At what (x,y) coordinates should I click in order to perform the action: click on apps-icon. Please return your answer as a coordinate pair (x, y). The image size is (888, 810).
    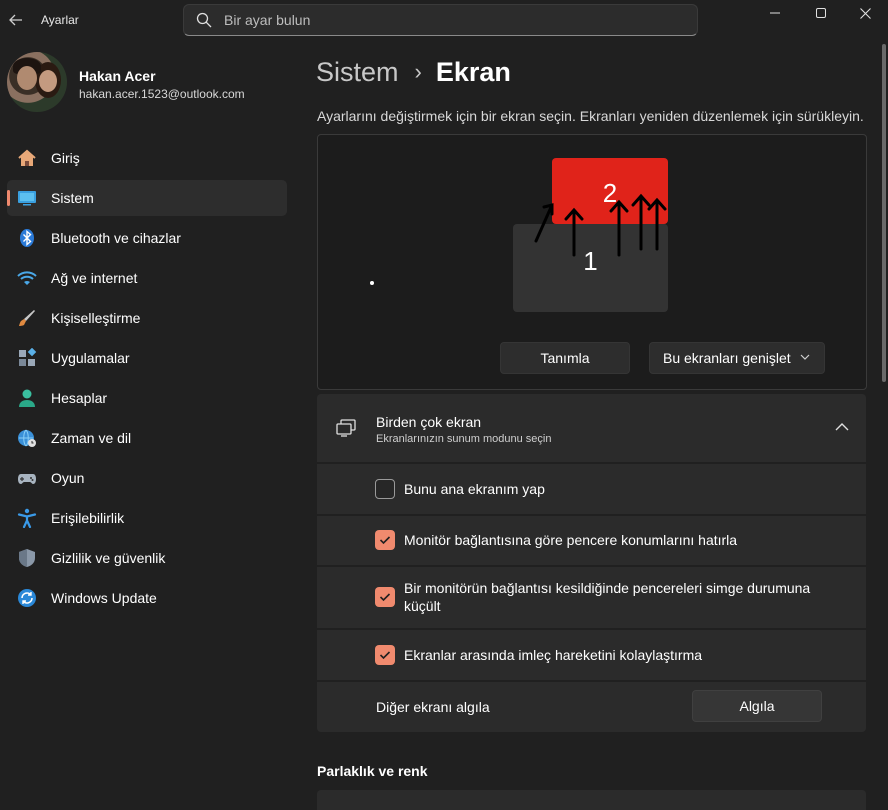
    Looking at the image, I should click on (27, 358).